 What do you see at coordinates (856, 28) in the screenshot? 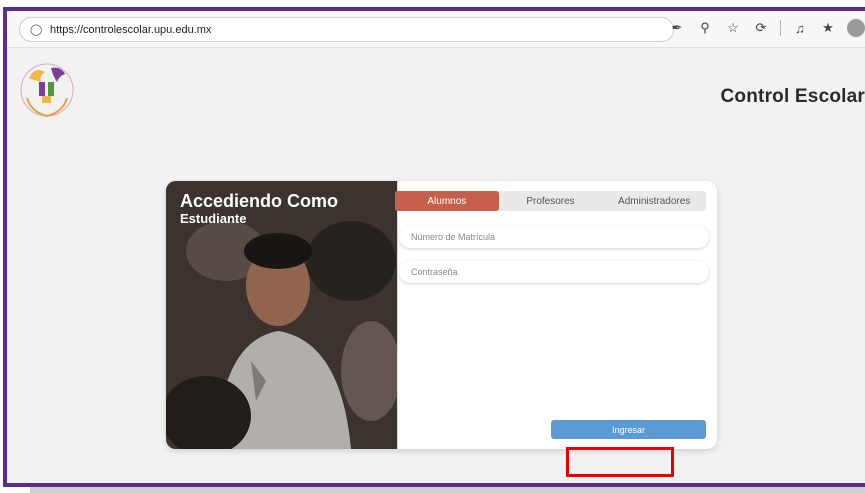
I see `avatar` at bounding box center [856, 28].